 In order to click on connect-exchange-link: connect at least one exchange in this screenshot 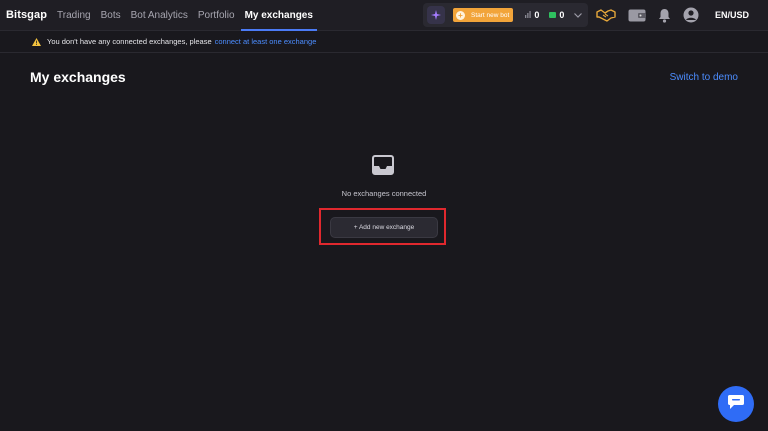, I will do `click(266, 41)`.